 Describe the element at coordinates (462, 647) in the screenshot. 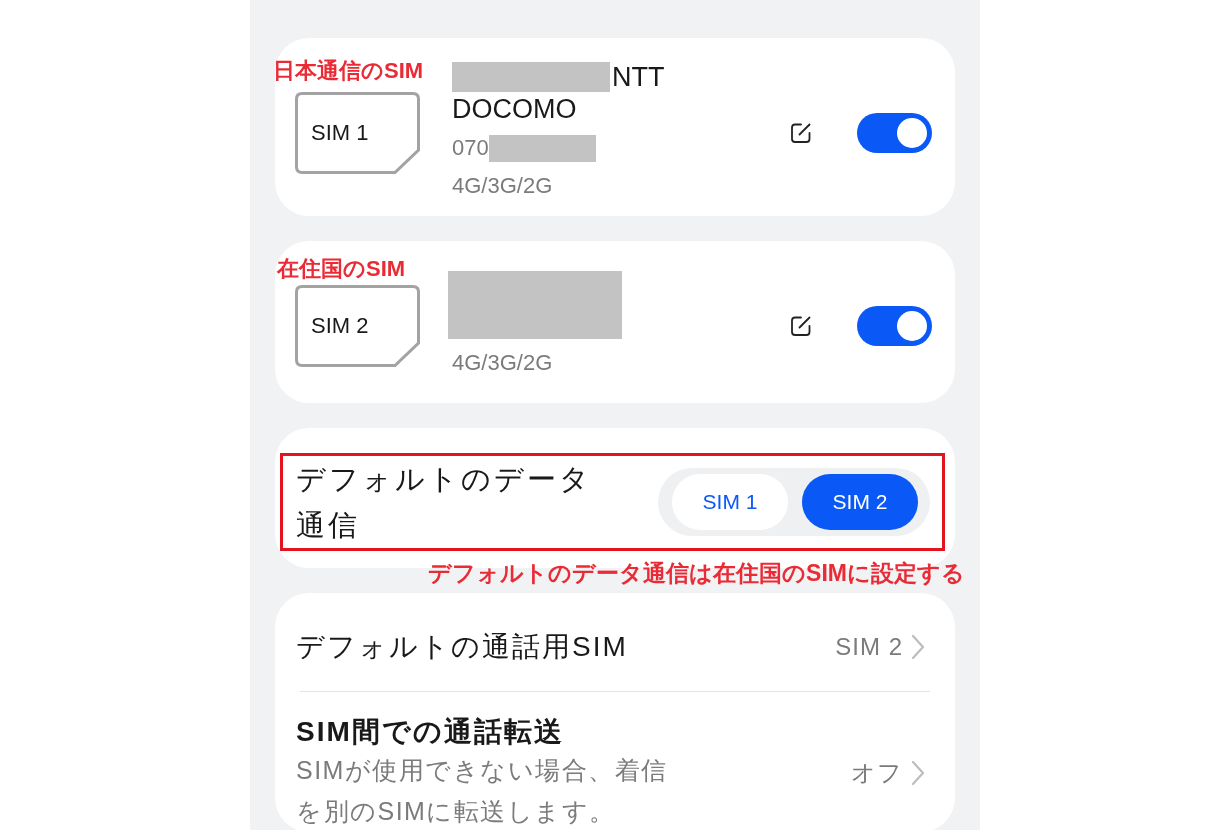

I see `setting-title: デフォルトの通話用SIM` at that location.